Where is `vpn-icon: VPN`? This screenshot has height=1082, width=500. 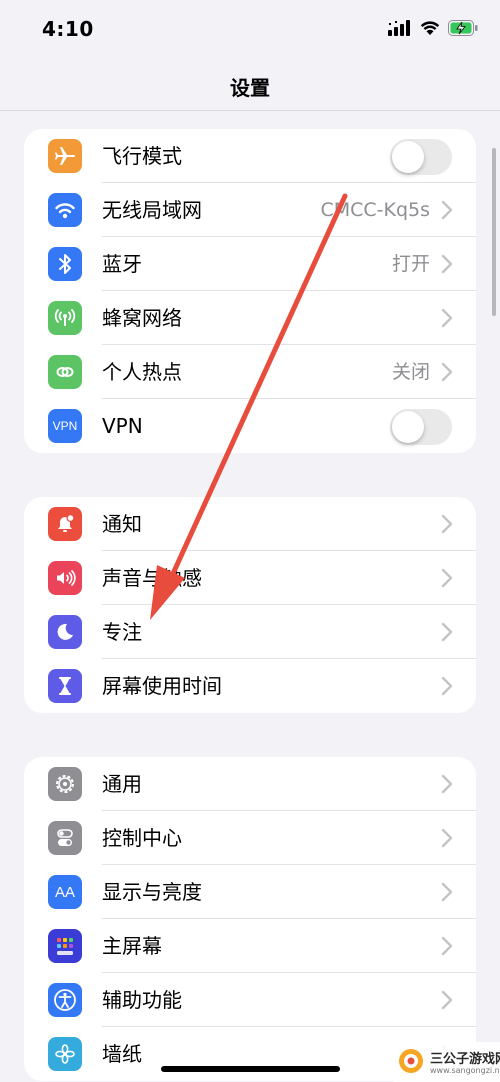 vpn-icon: VPN is located at coordinates (65, 426).